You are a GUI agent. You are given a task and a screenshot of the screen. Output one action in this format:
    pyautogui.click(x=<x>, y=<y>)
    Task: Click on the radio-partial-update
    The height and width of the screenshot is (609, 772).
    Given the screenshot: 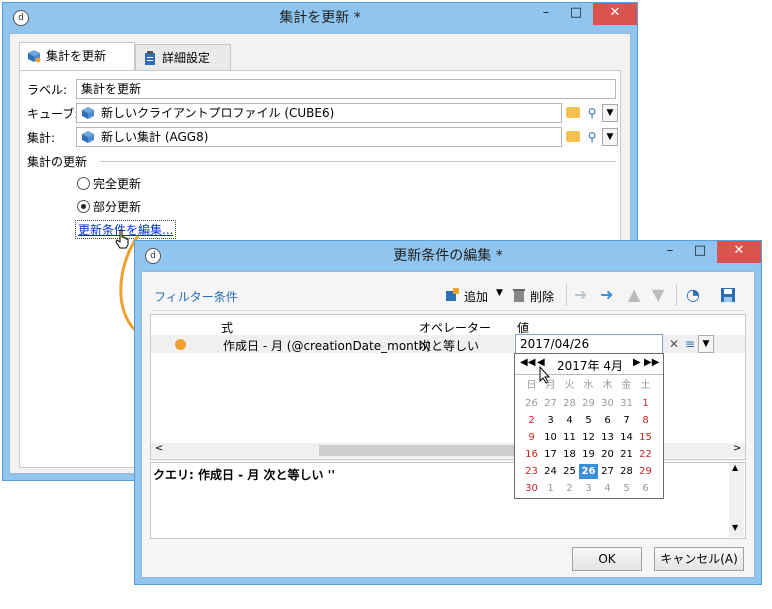 What is the action you would take?
    pyautogui.click(x=83, y=206)
    